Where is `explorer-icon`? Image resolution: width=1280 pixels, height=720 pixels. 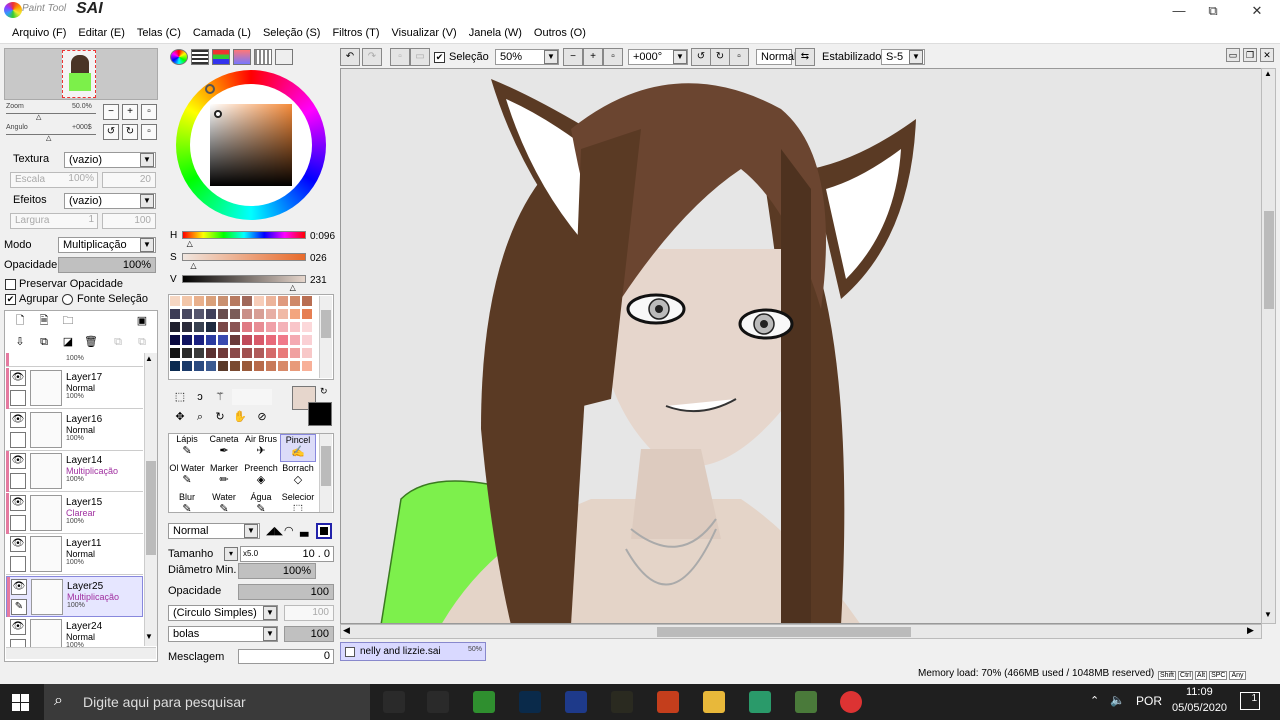 explorer-icon is located at coordinates (714, 702).